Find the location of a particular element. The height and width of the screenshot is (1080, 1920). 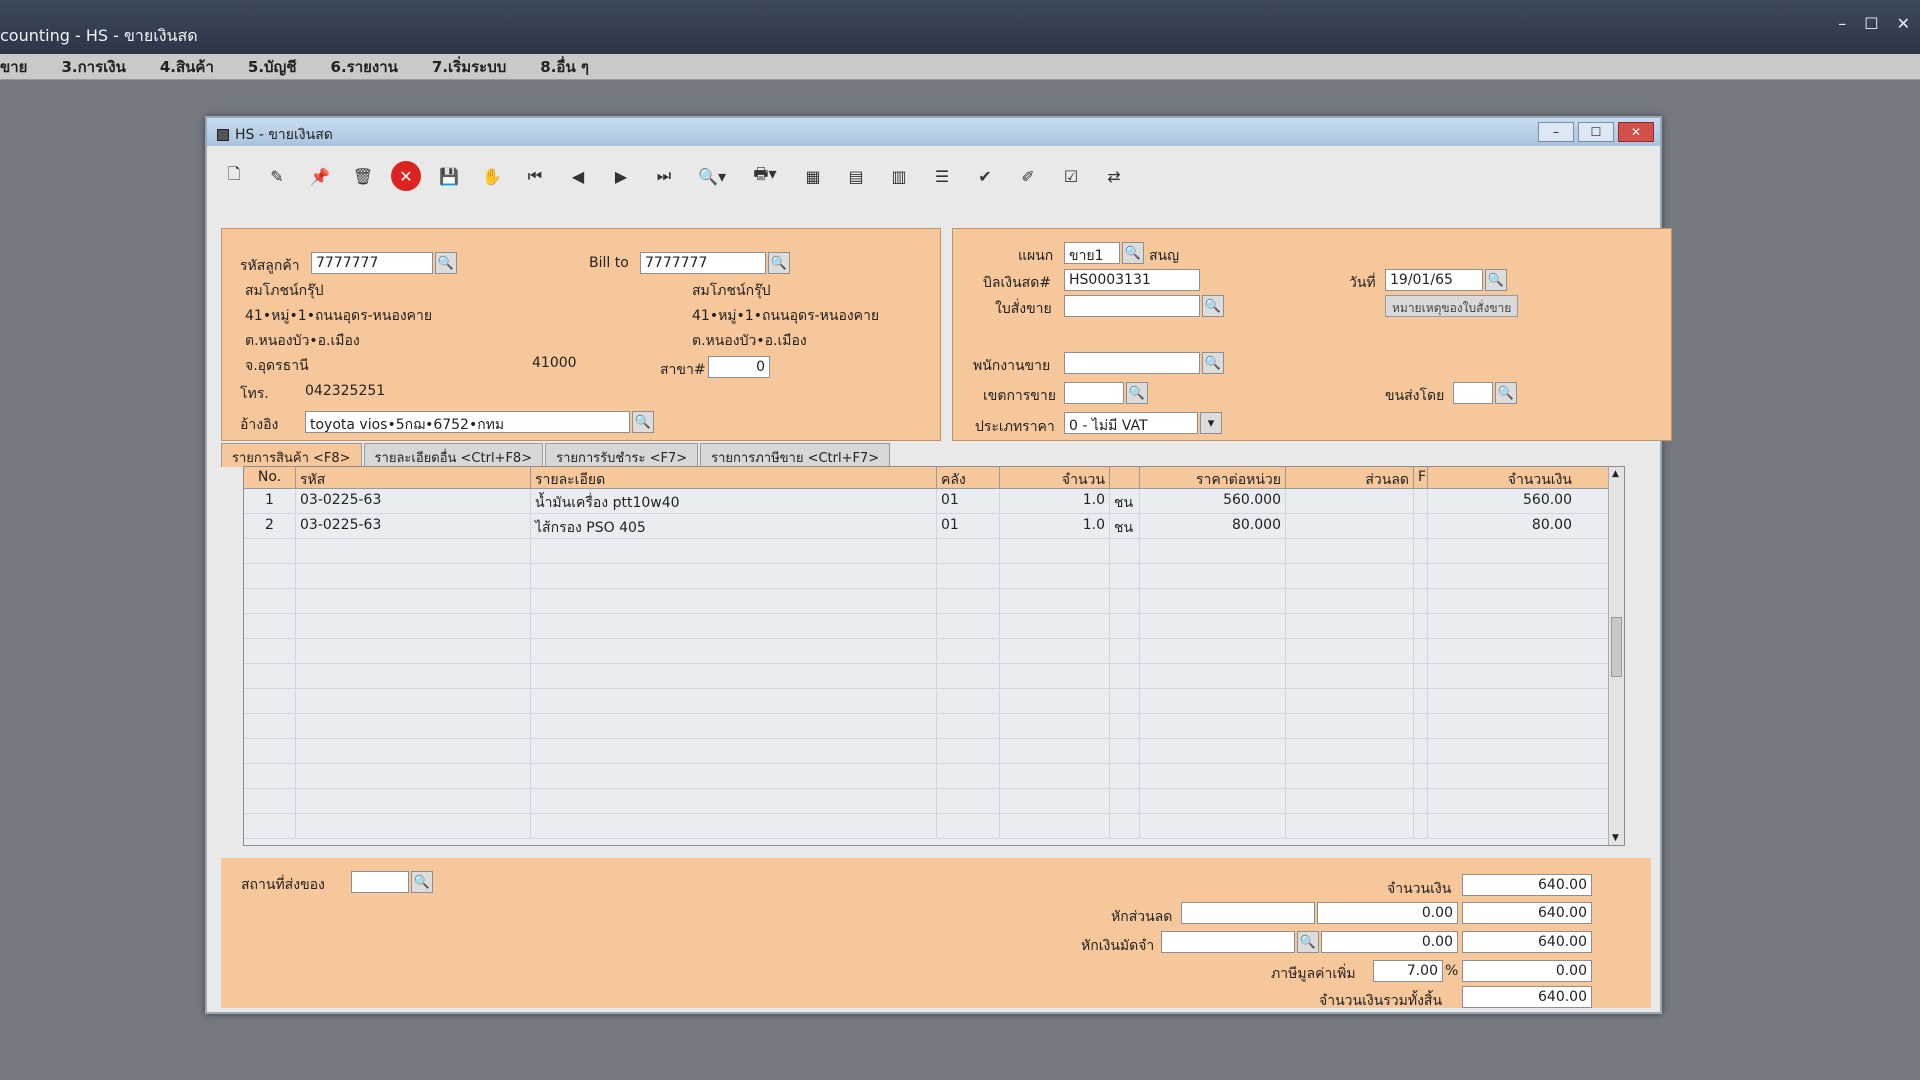

customer-code-field: 7777777 is located at coordinates (372, 263).